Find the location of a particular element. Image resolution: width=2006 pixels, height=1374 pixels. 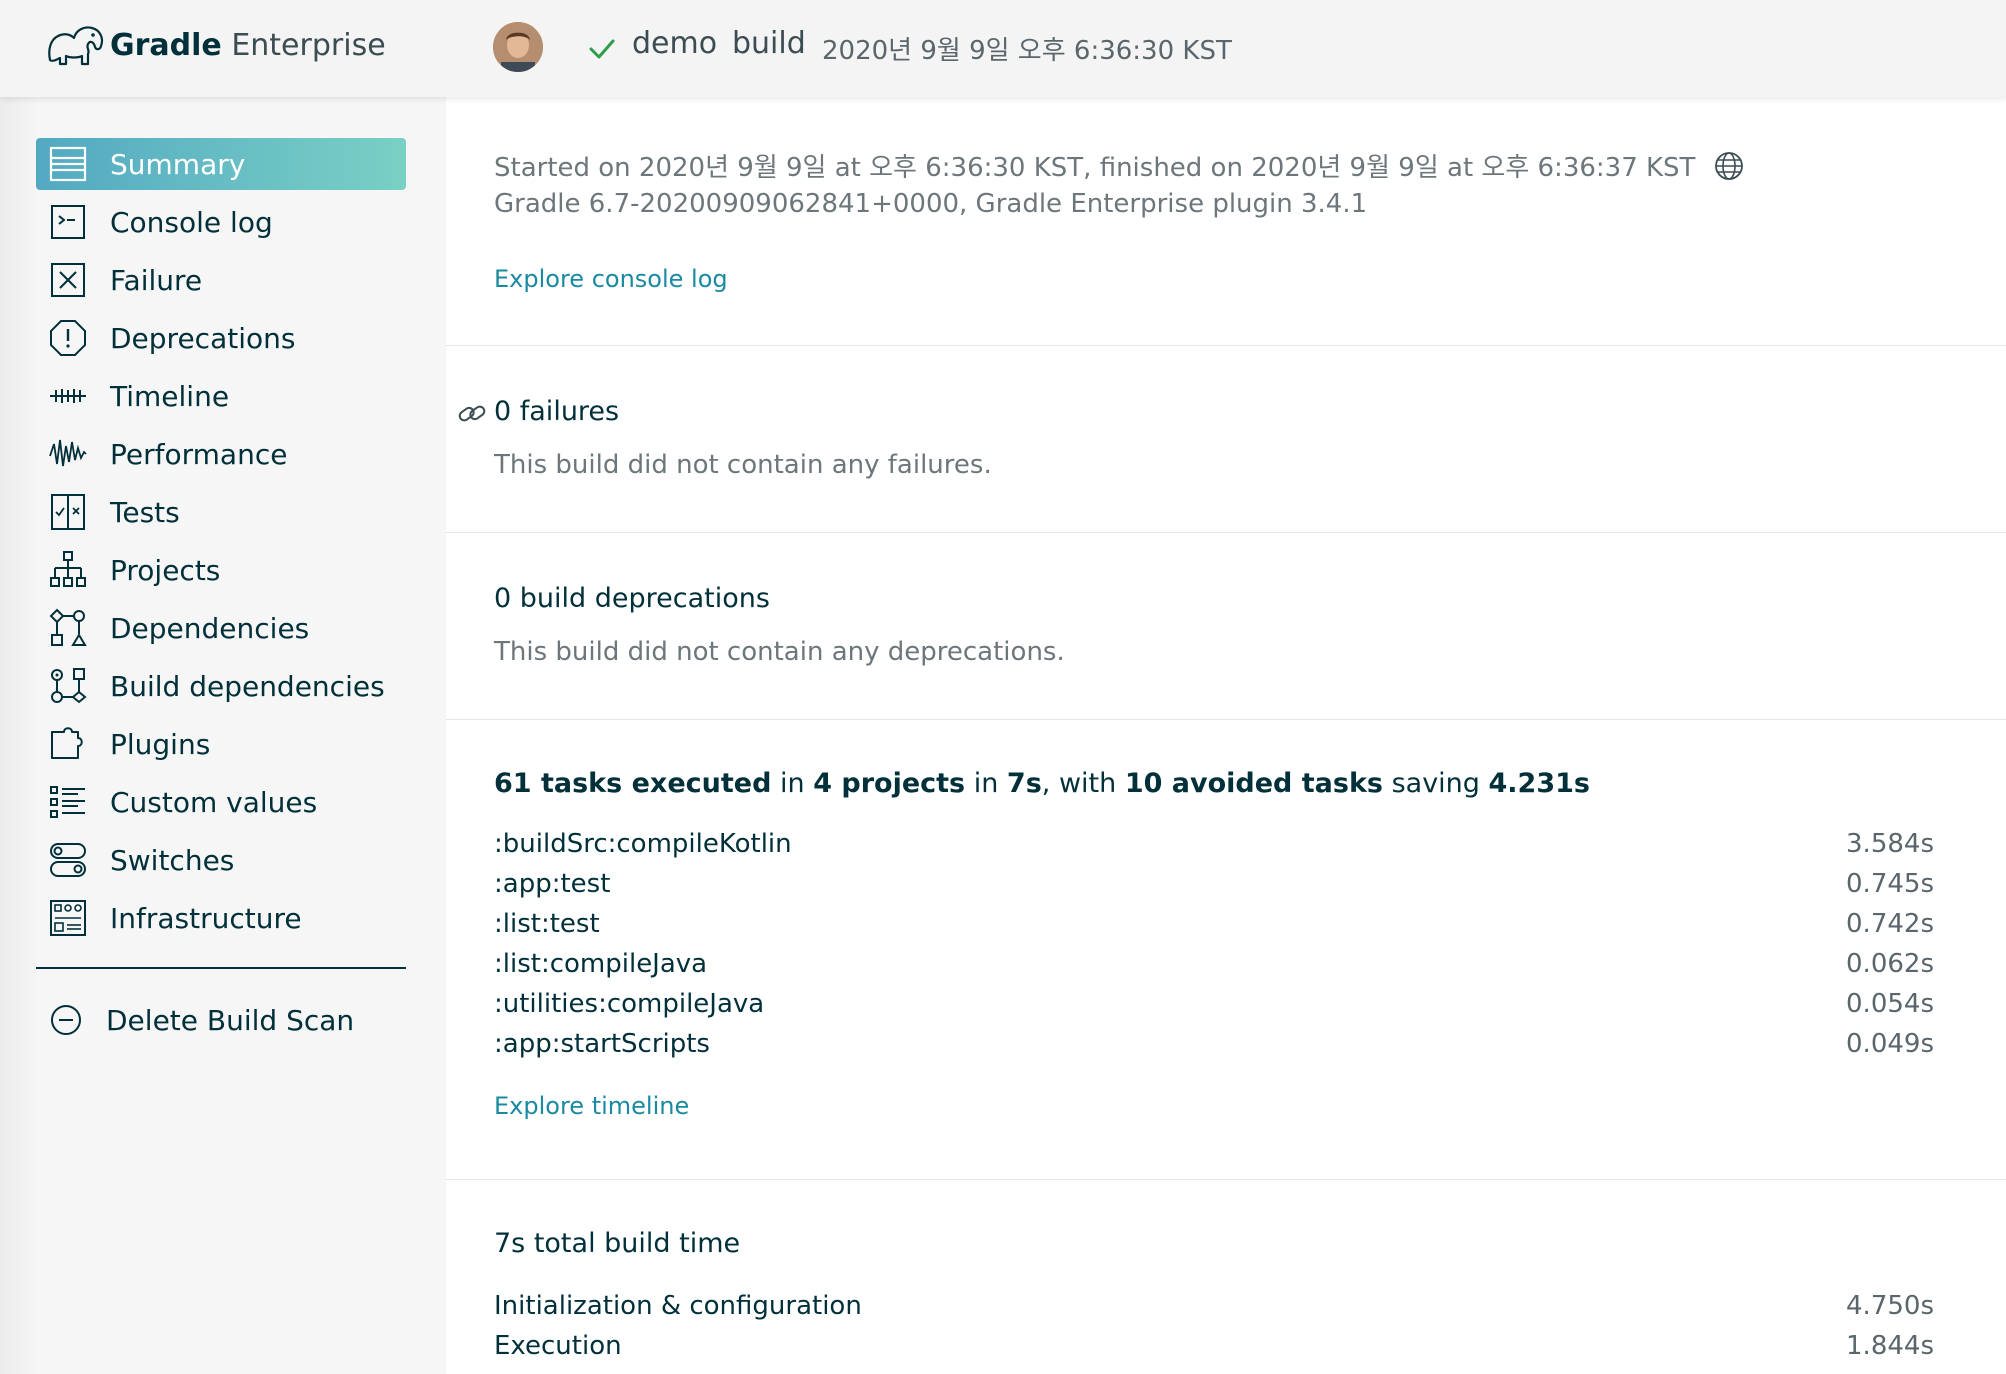

task-path: :utilities:compileJava is located at coordinates (629, 1004).